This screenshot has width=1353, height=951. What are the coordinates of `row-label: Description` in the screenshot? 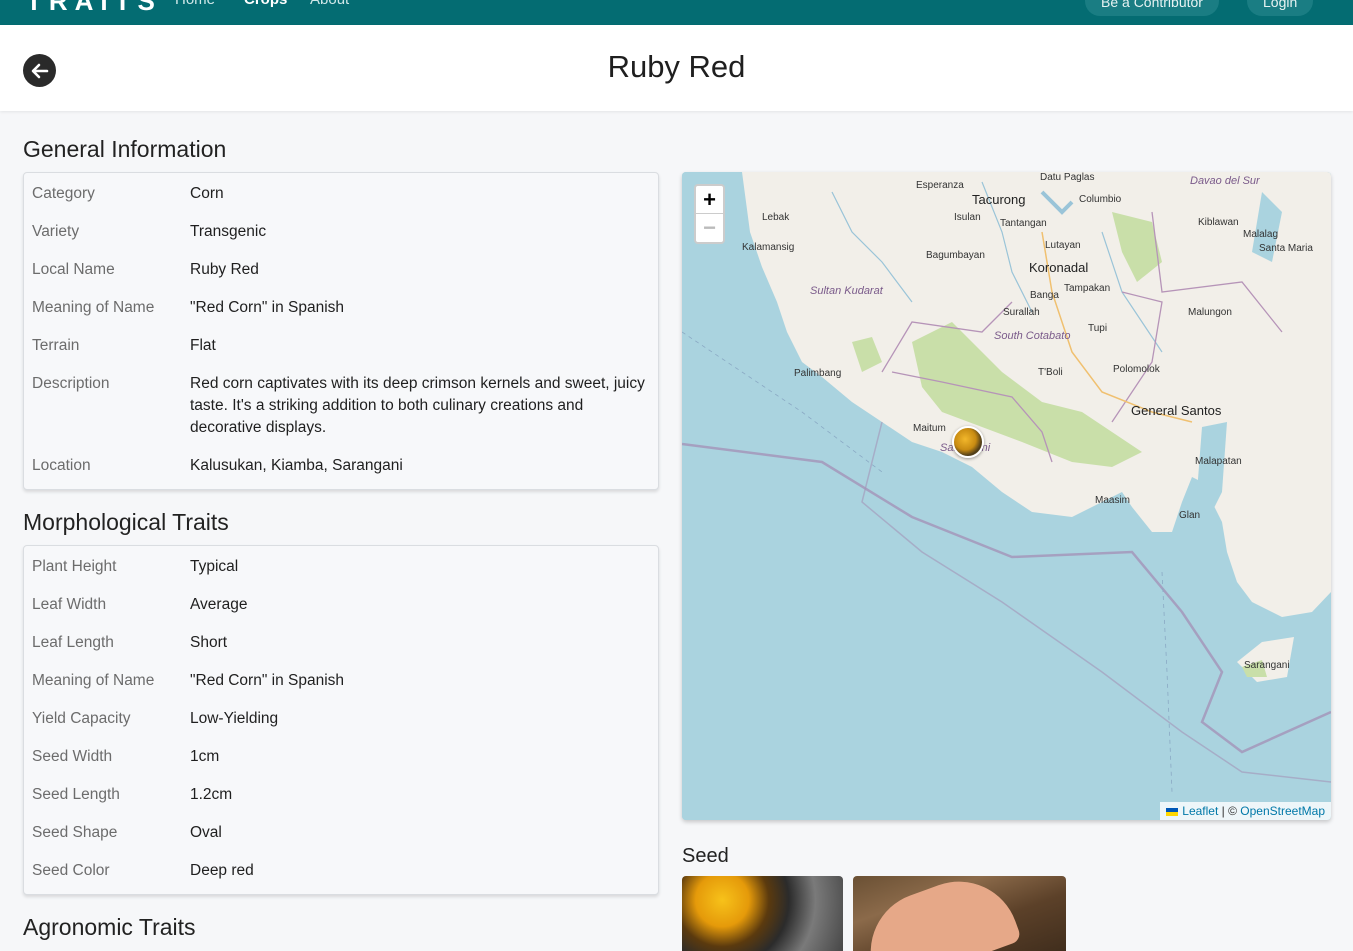 It's located at (71, 383).